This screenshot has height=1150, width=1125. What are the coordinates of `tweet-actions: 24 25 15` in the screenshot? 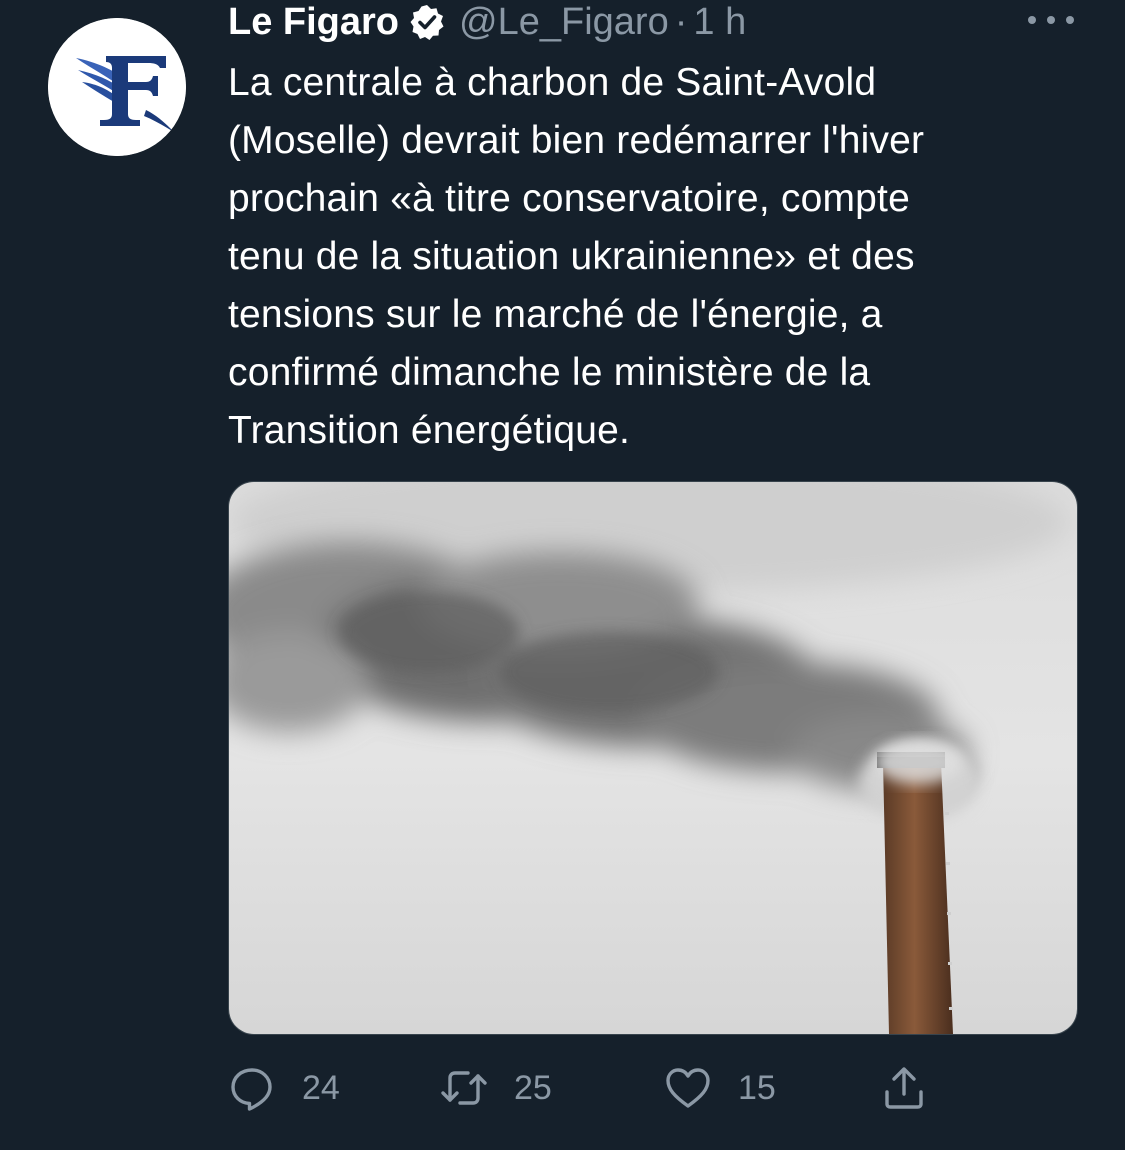 It's located at (588, 1088).